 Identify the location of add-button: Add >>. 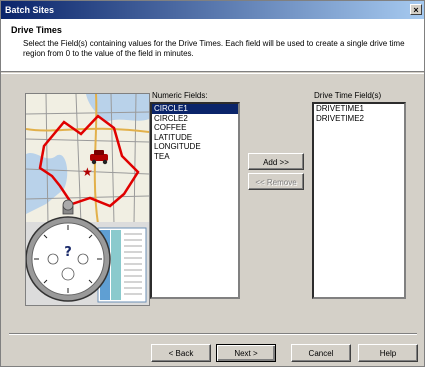
(276, 161).